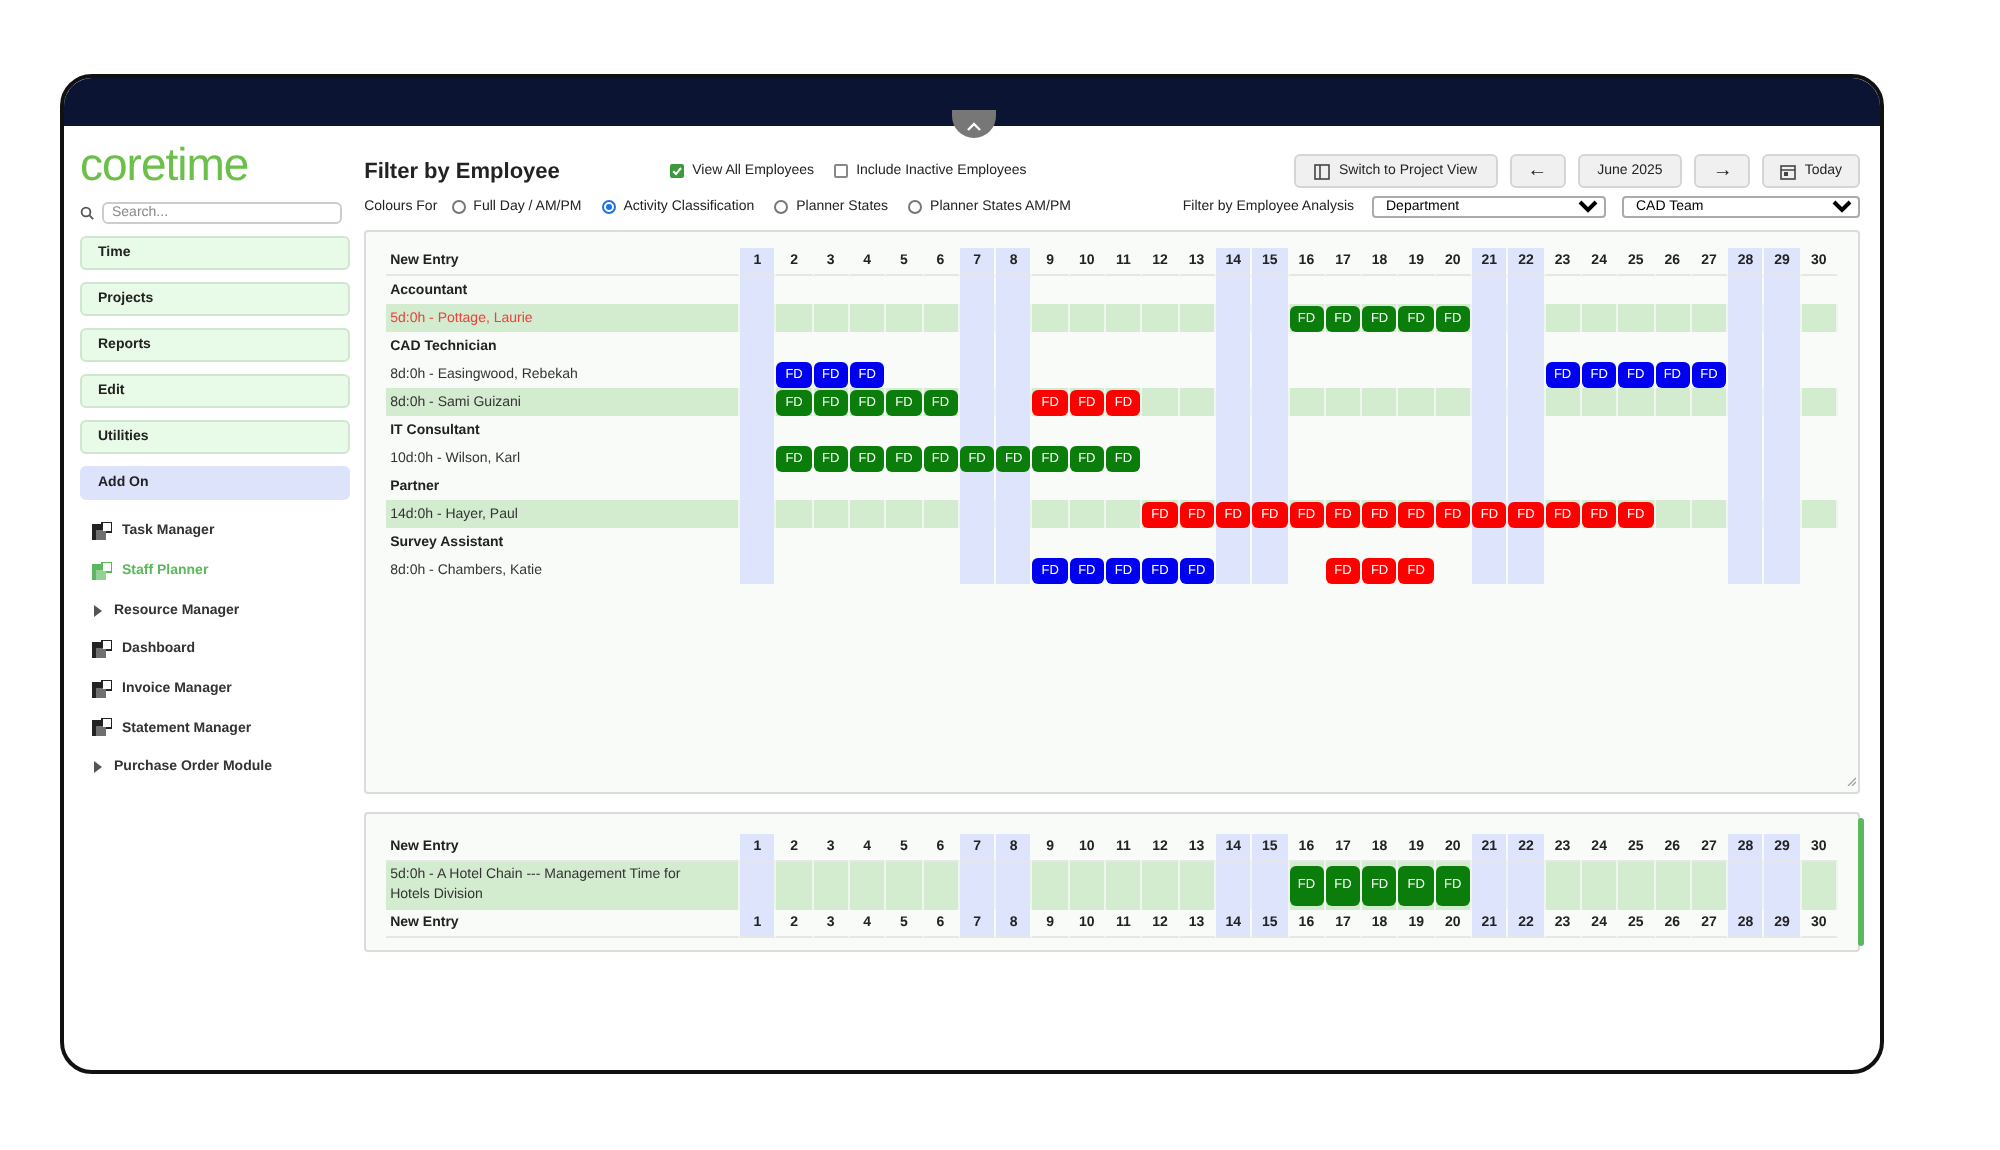  What do you see at coordinates (1537, 171) in the screenshot?
I see `toolbar-button: ←` at bounding box center [1537, 171].